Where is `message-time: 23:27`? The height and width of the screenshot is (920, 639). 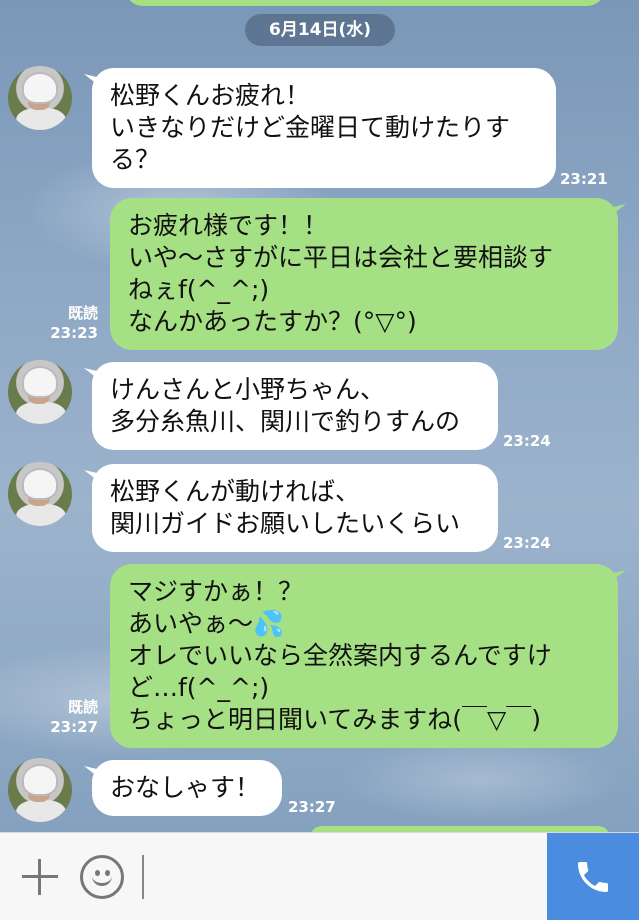 message-time: 23:27 is located at coordinates (312, 807).